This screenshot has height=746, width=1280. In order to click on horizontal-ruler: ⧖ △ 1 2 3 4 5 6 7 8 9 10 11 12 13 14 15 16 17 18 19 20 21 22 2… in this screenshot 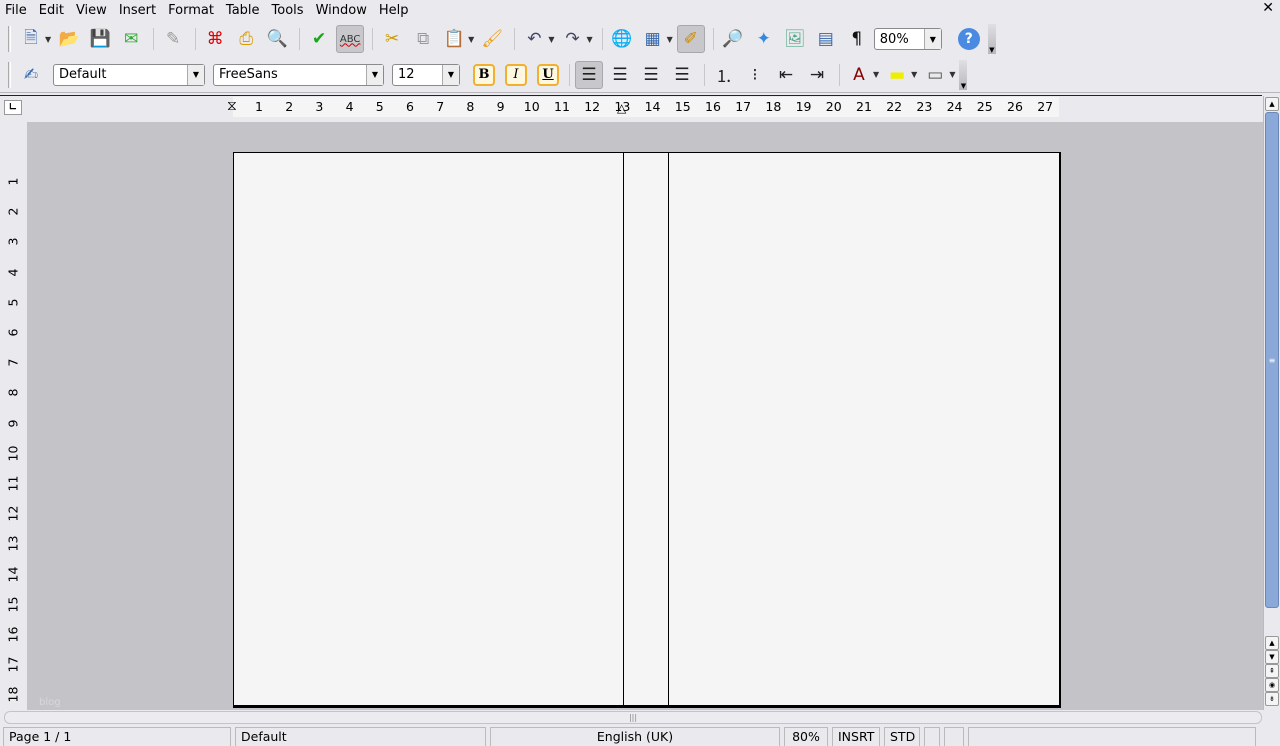, I will do `click(643, 107)`.